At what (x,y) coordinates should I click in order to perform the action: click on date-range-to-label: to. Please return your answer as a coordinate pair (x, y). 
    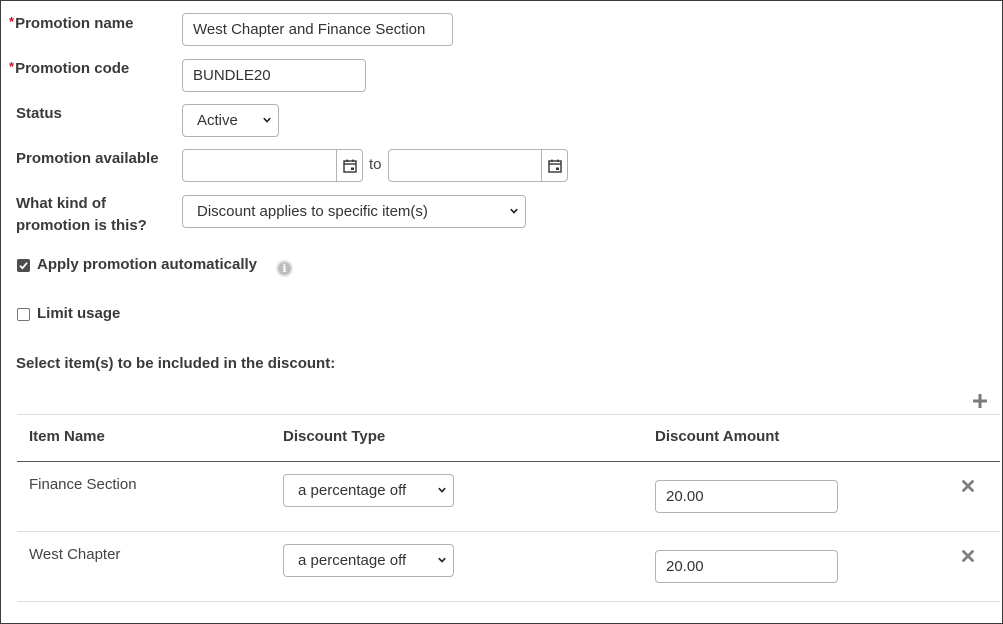
    Looking at the image, I should click on (375, 164).